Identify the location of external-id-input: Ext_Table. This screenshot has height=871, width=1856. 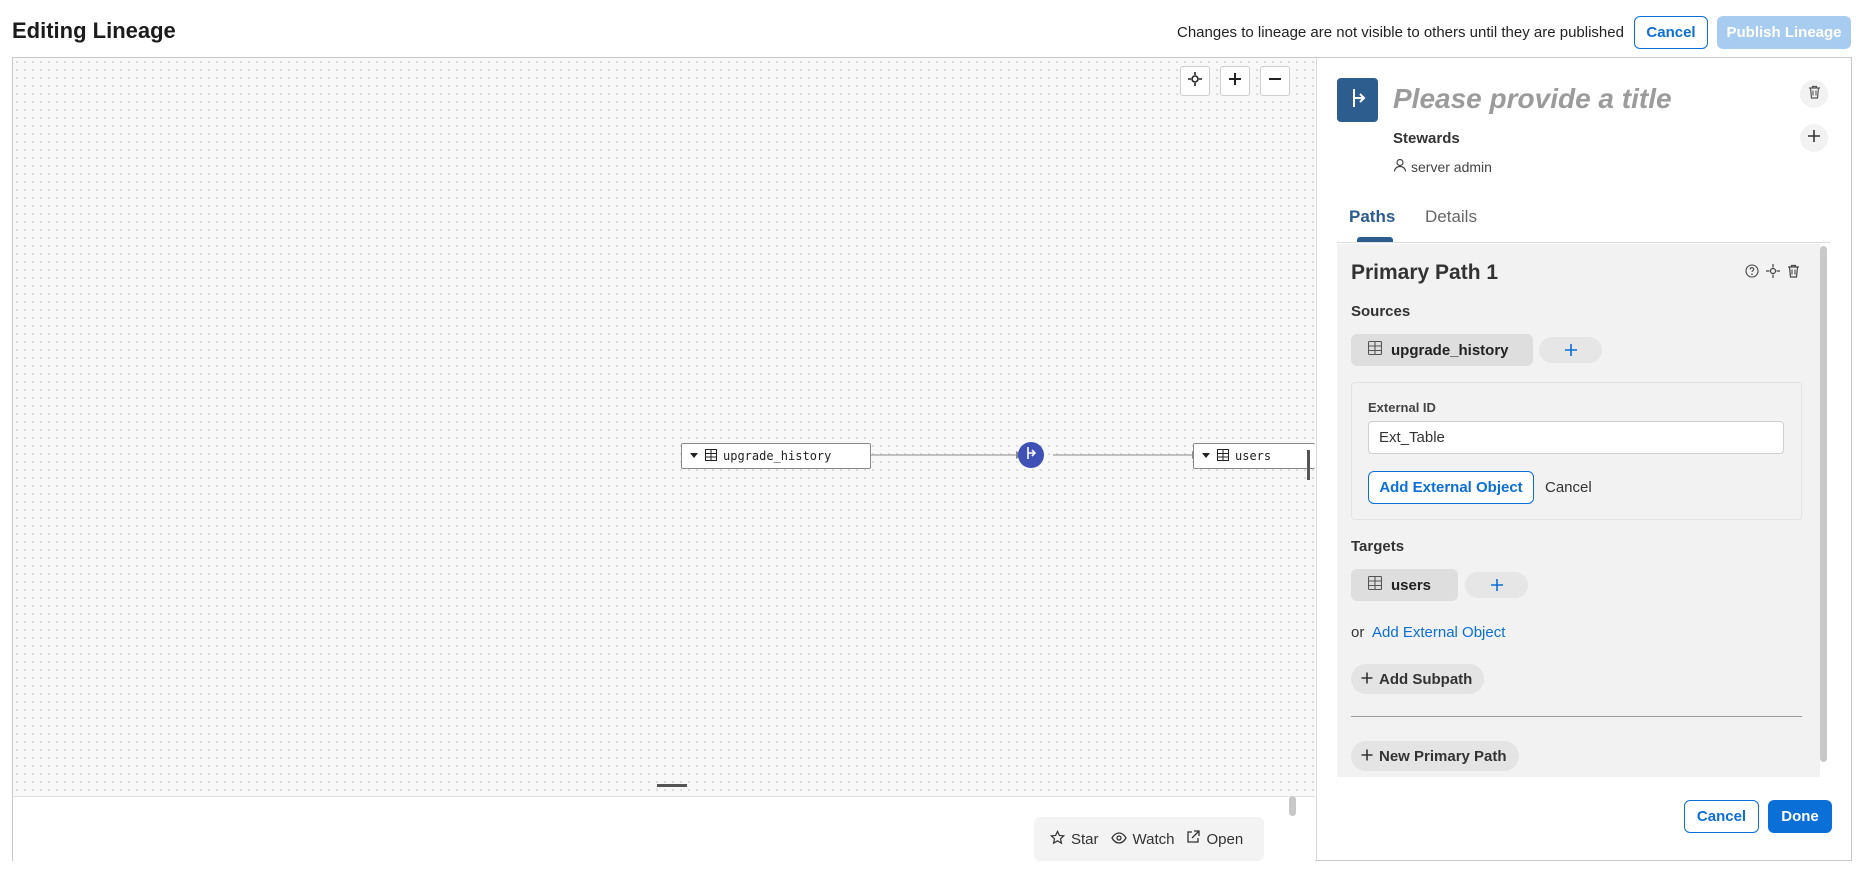
(1576, 437).